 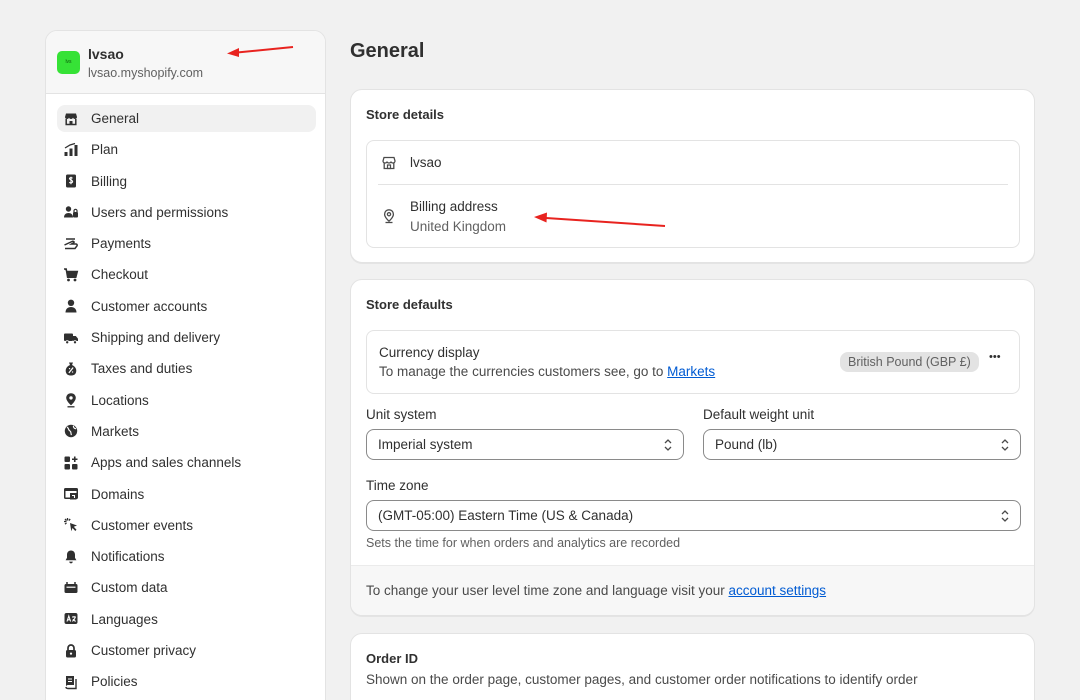 I want to click on sidebar-item-shipping-and-delivery: Shipping and delivery, so click(x=186, y=337).